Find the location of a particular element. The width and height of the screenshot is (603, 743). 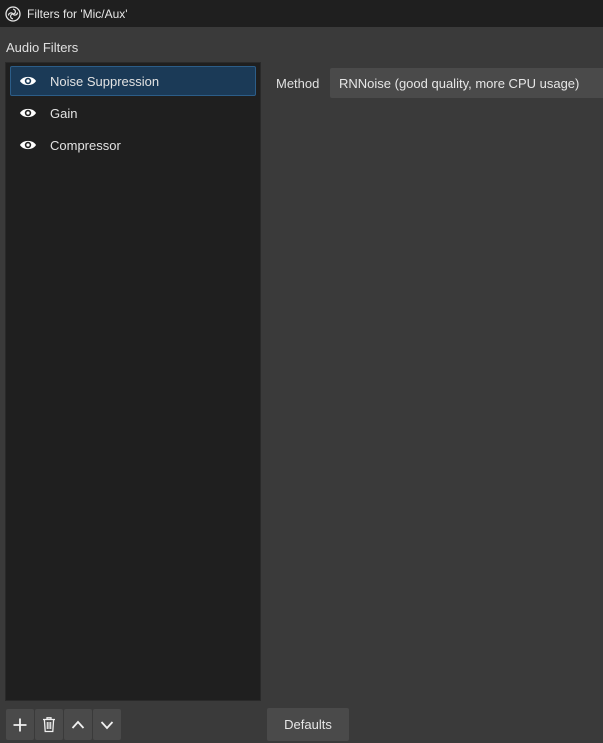

audio-filters-heading: Audio Filters is located at coordinates (42, 47).